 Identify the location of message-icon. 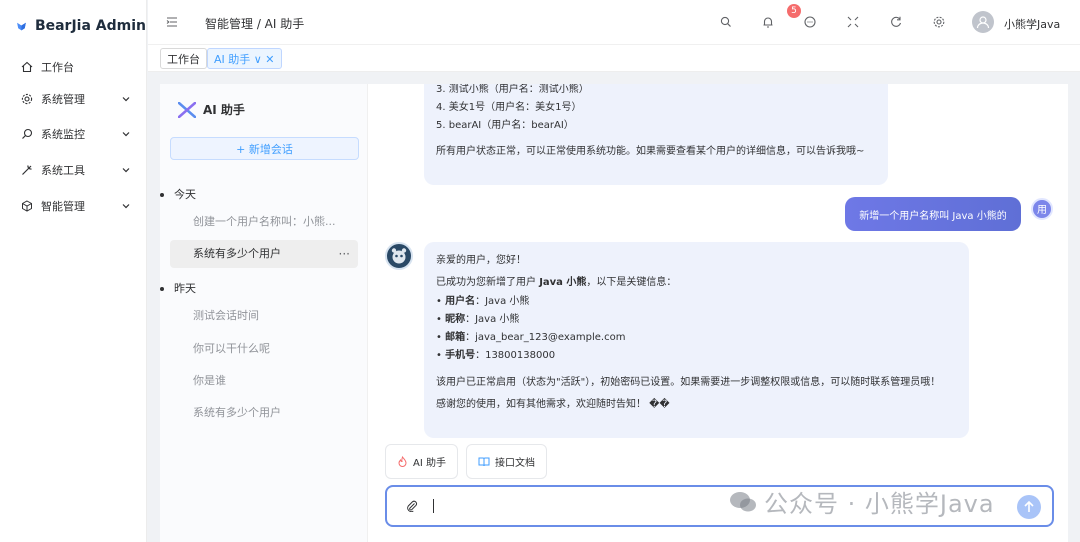
(810, 22).